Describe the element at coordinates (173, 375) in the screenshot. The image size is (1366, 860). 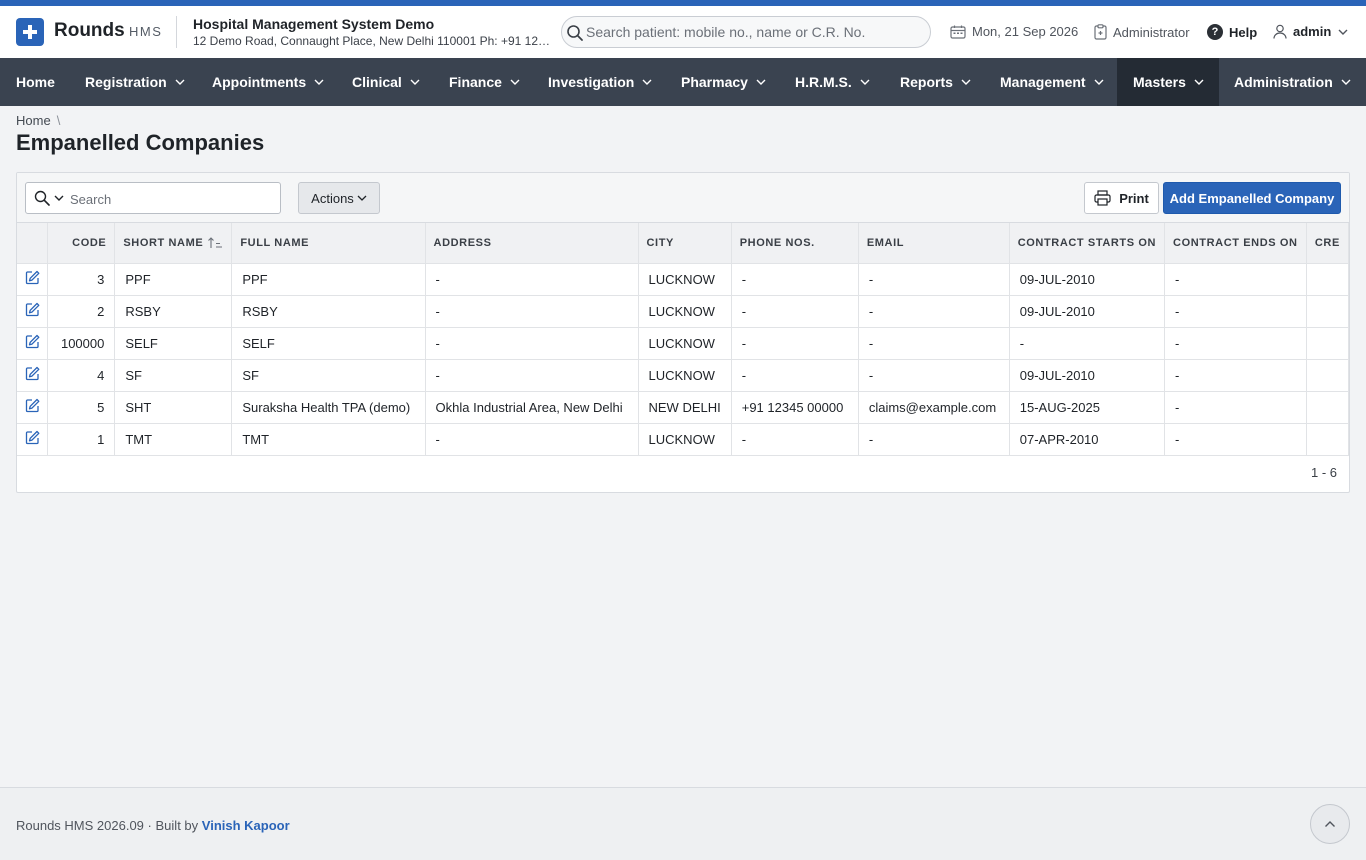
I see `cell-short-name: SF` at that location.